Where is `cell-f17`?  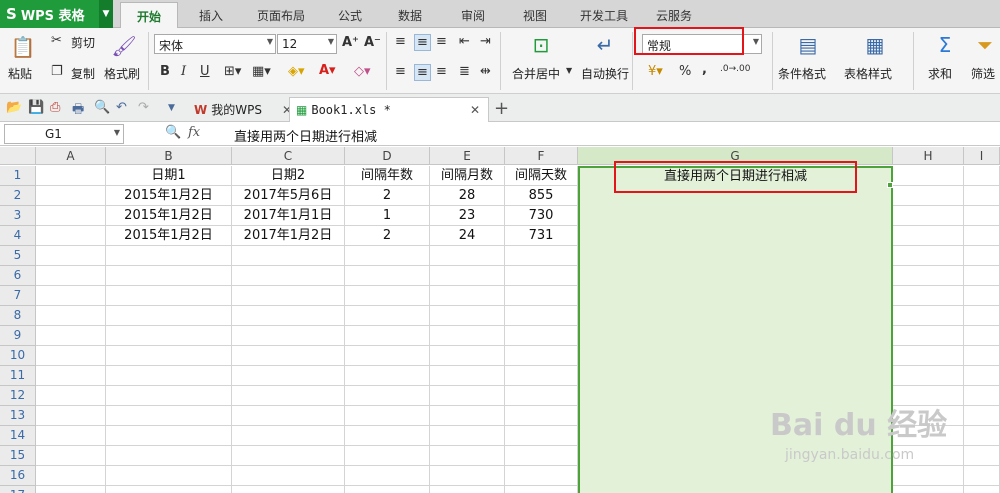 cell-f17 is located at coordinates (541, 489).